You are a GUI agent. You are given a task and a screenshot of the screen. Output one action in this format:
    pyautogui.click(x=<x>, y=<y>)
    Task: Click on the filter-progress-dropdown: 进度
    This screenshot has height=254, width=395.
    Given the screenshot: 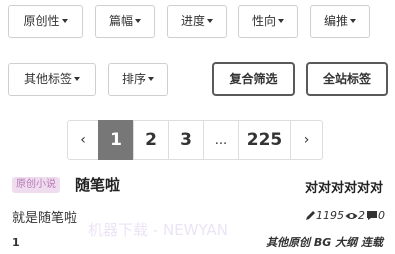 What is the action you would take?
    pyautogui.click(x=197, y=21)
    